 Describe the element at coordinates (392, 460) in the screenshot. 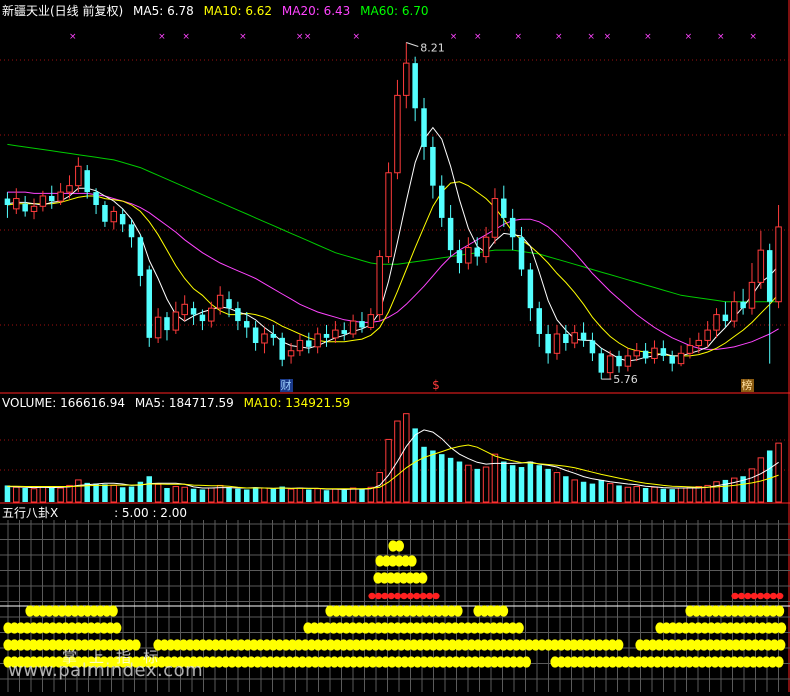

I see `volume-ma5-line` at that location.